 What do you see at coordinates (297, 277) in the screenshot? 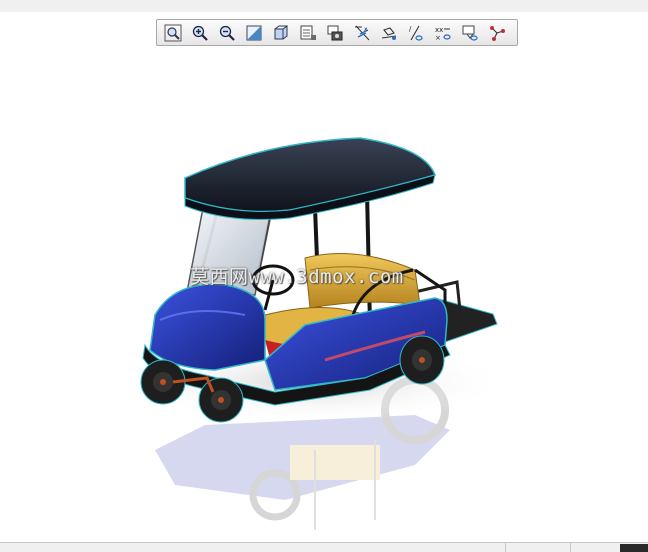
I see `watermark-text: 莫西网www.3dmox.com` at bounding box center [297, 277].